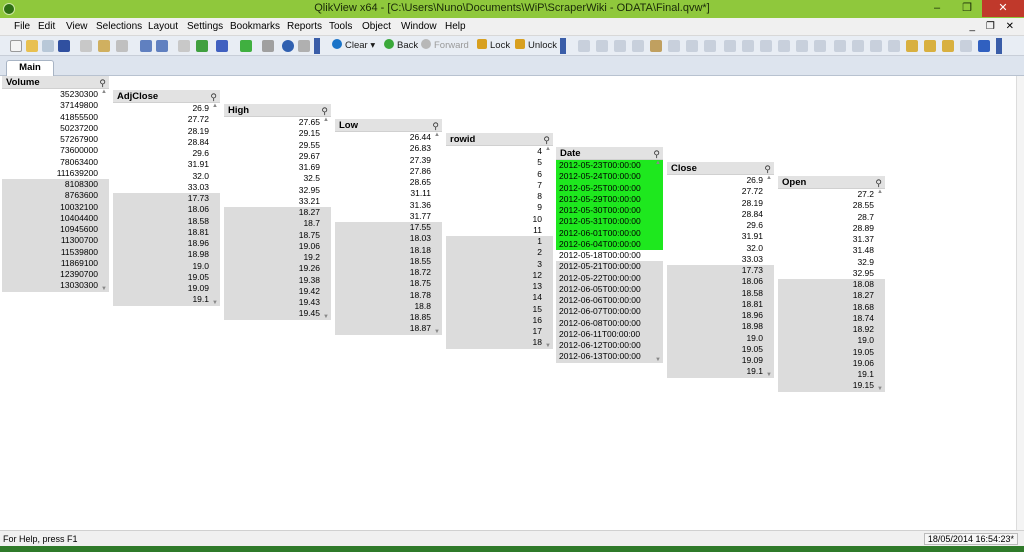 Image resolution: width=1024 pixels, height=552 pixels. Describe the element at coordinates (166, 187) in the screenshot. I see `listbox-value-row: 33.03` at that location.